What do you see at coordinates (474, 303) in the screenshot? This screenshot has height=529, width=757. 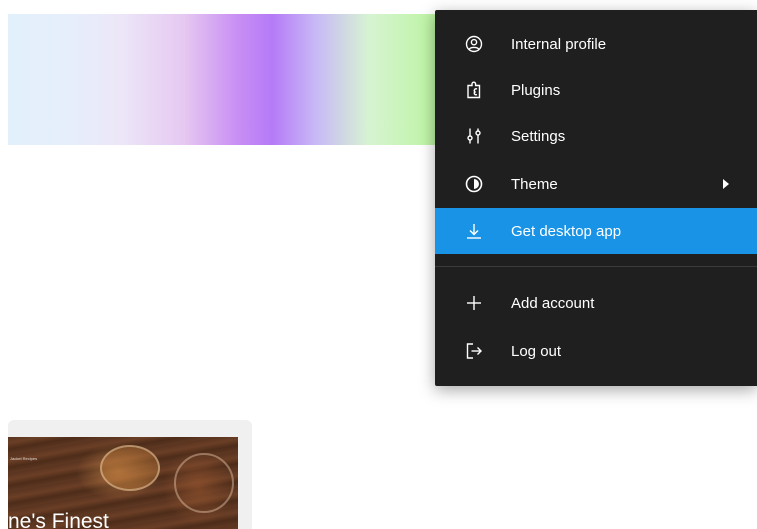 I see `plus-icon` at bounding box center [474, 303].